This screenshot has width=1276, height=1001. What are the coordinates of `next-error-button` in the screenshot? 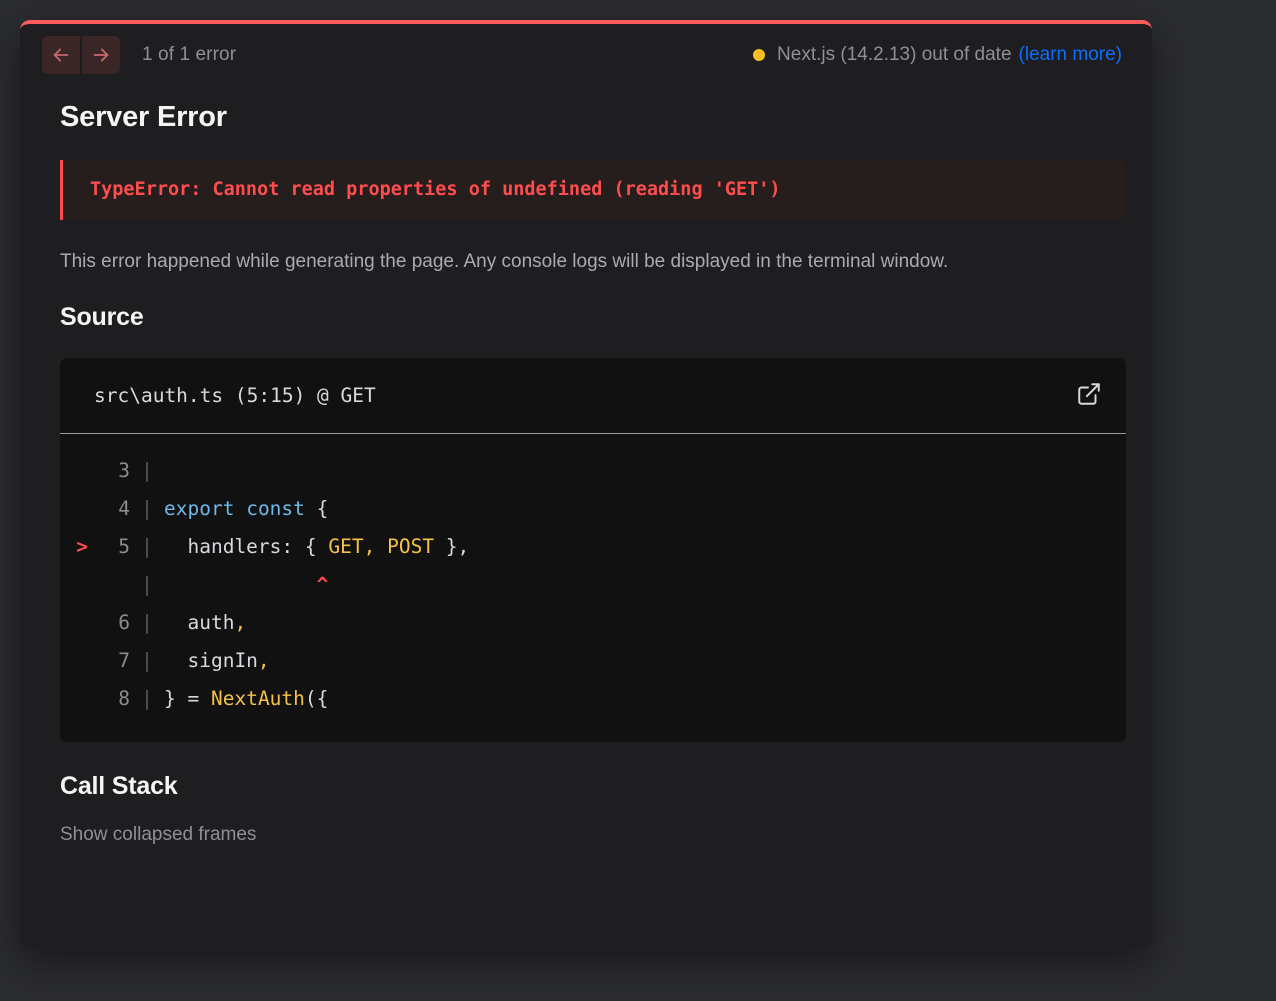 It's located at (101, 55).